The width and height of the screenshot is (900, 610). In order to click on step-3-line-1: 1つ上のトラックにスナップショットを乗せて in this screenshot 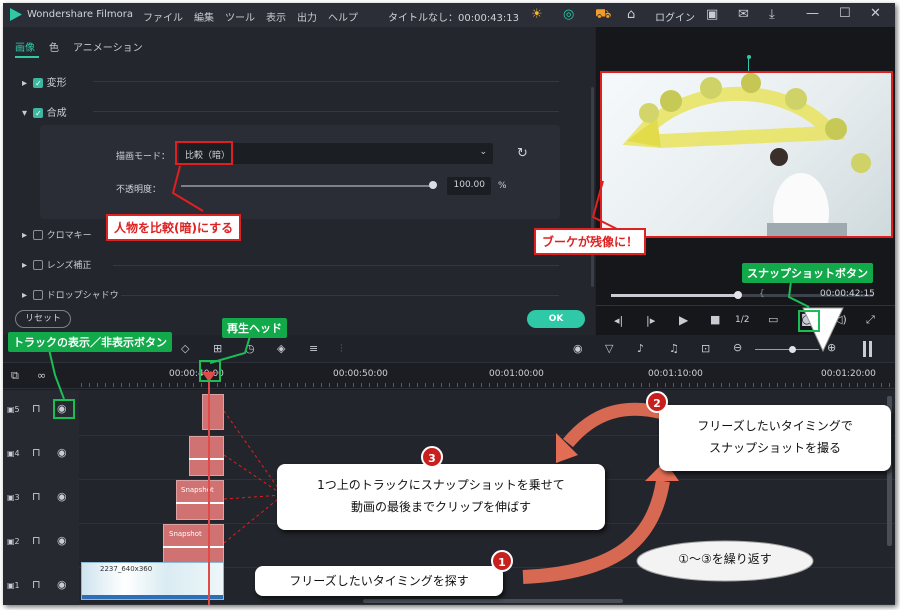, I will do `click(441, 485)`.